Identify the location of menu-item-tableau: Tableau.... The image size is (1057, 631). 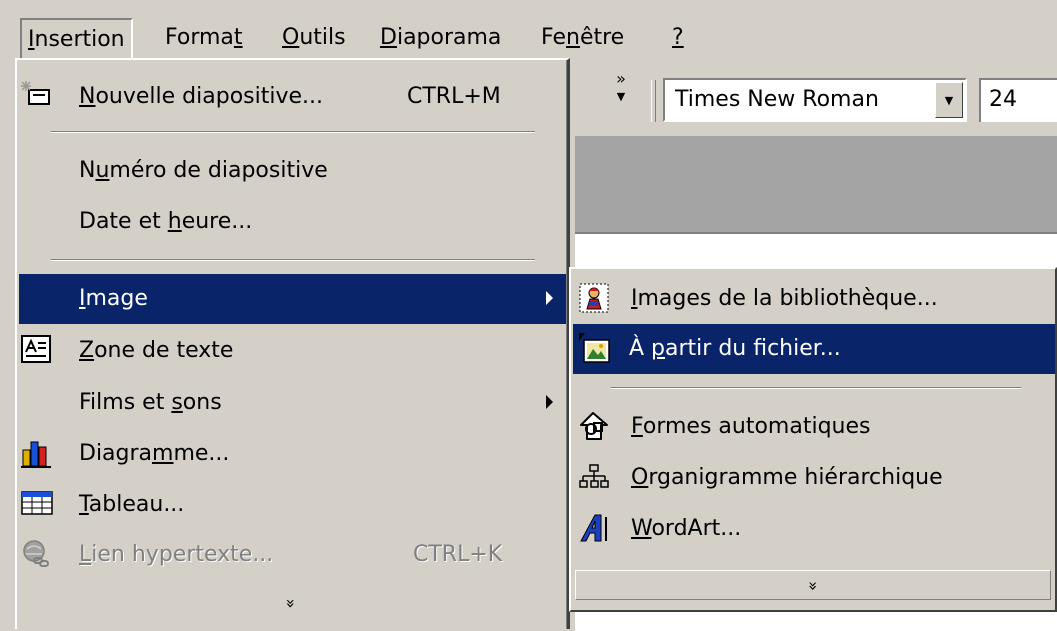
(293, 505).